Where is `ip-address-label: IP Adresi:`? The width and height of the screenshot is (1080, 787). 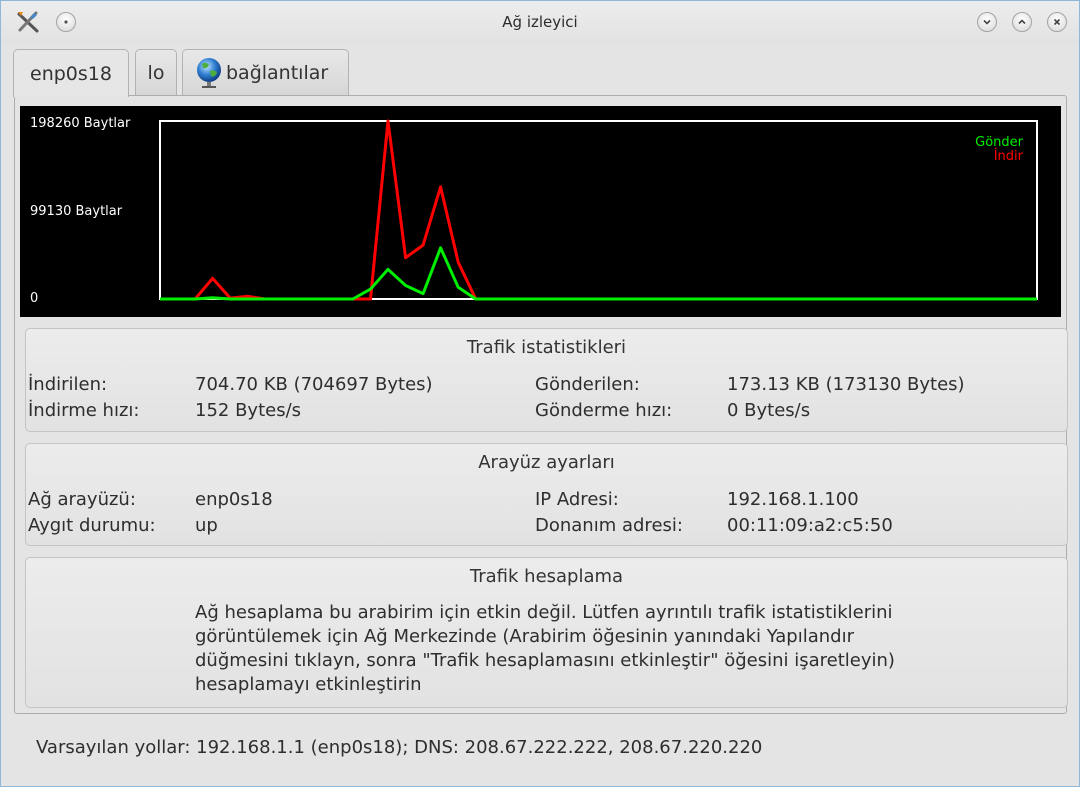 ip-address-label: IP Adresi: is located at coordinates (577, 499).